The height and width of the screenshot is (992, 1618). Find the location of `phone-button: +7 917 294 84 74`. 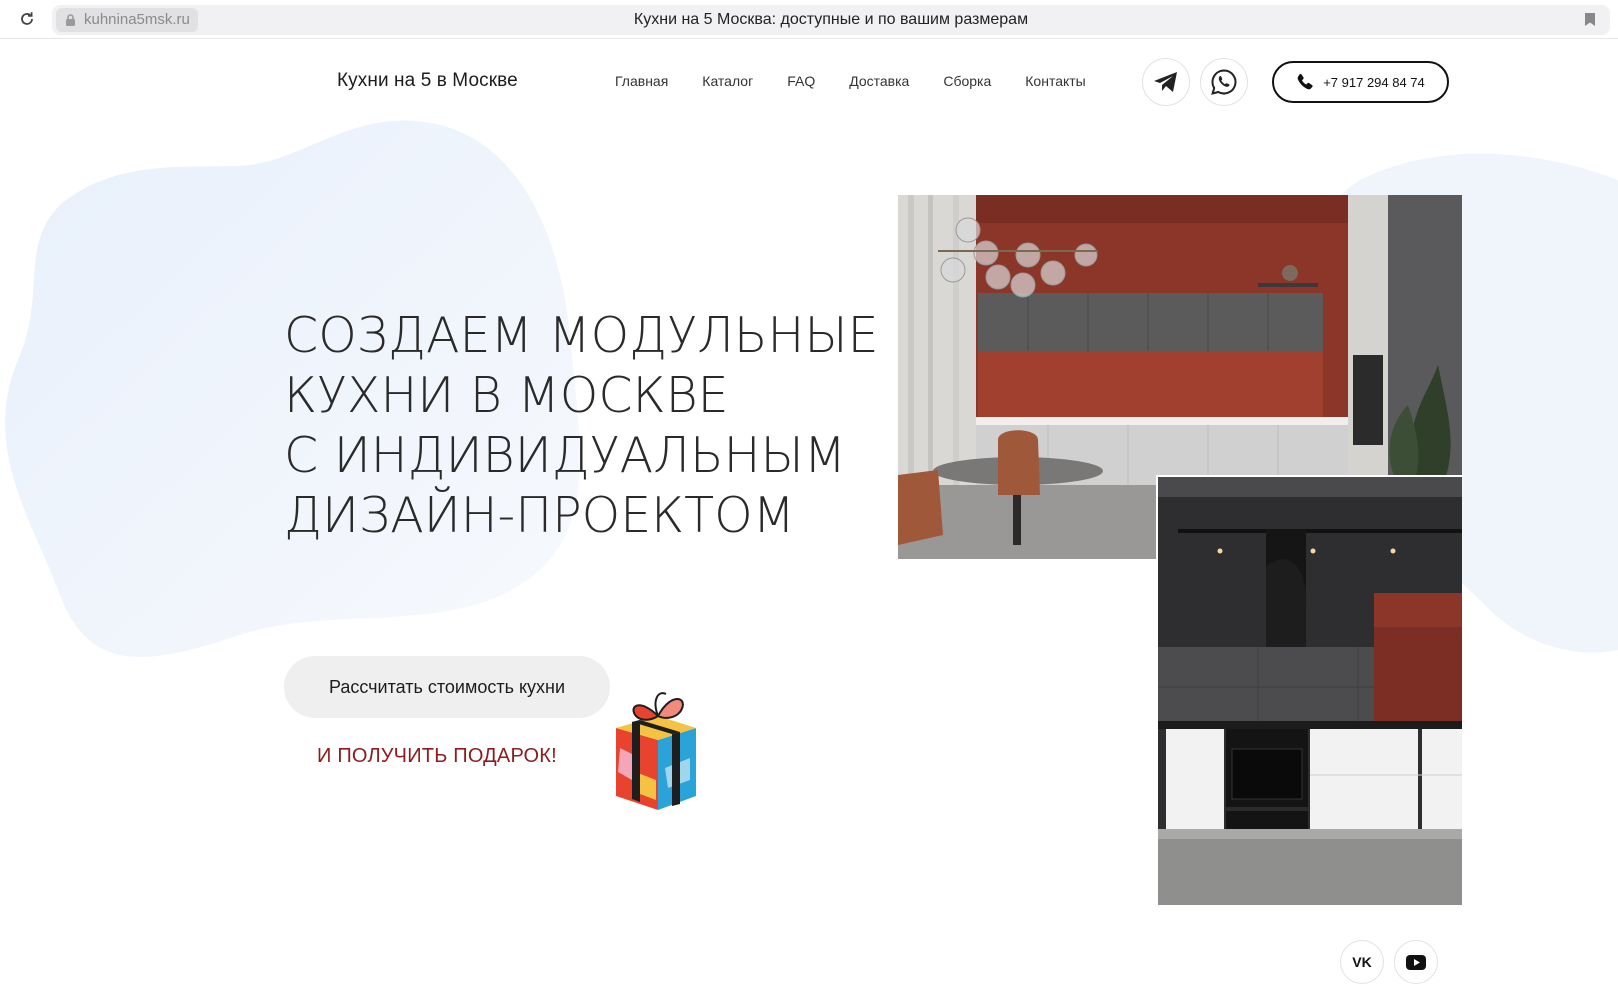

phone-button: +7 917 294 84 74 is located at coordinates (1360, 82).